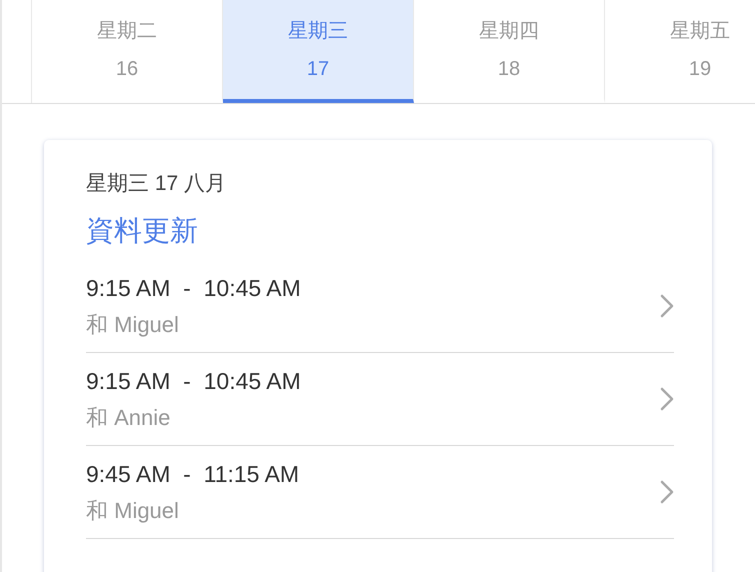 The width and height of the screenshot is (755, 572). What do you see at coordinates (127, 69) in the screenshot?
I see `date-label: 16` at bounding box center [127, 69].